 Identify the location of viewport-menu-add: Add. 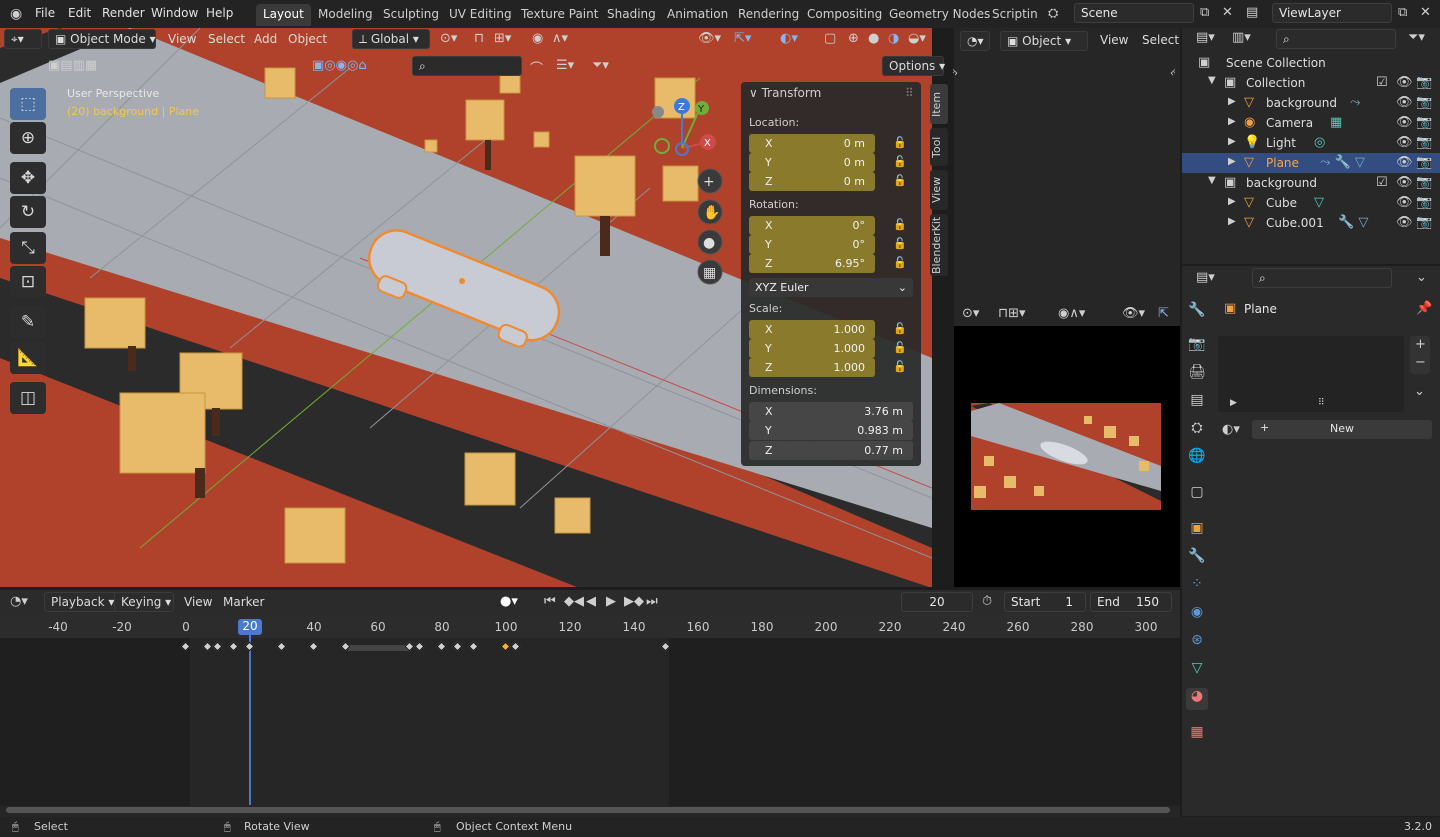
(265, 39).